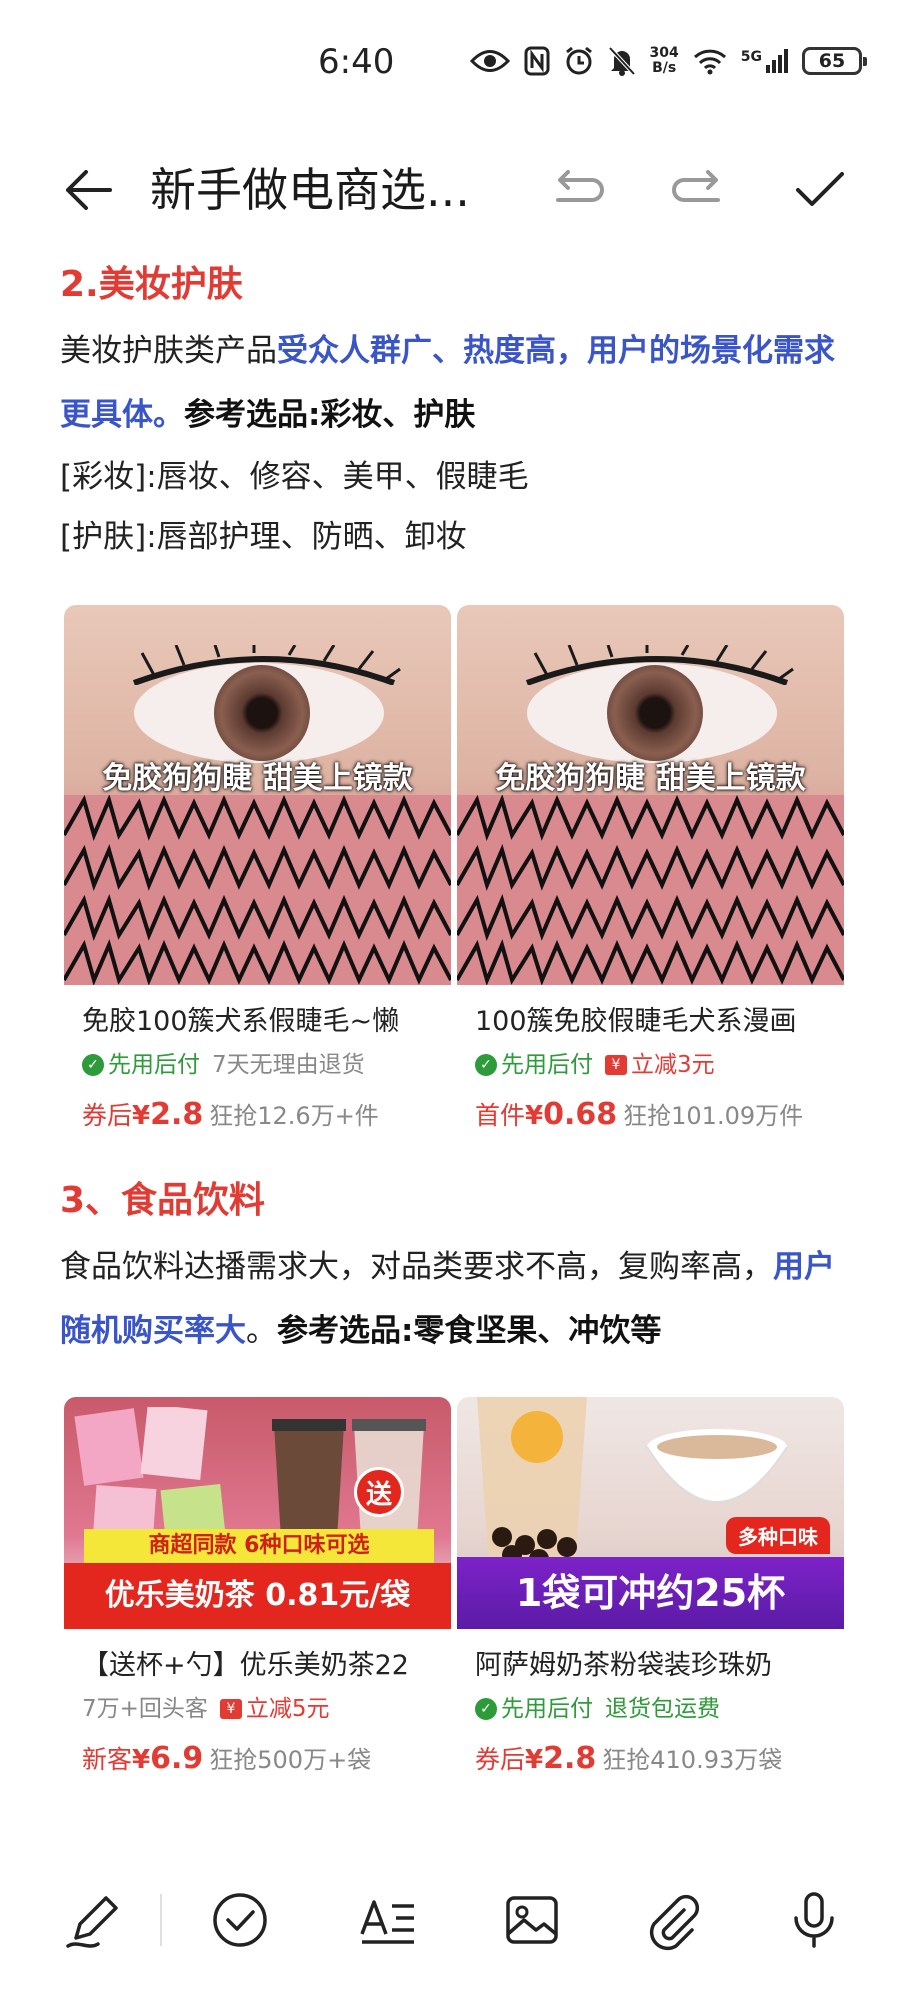 Image resolution: width=910 pixels, height=2000 pixels. Describe the element at coordinates (274, 1709) in the screenshot. I see `discount-tag: ¥ 立减5元` at that location.